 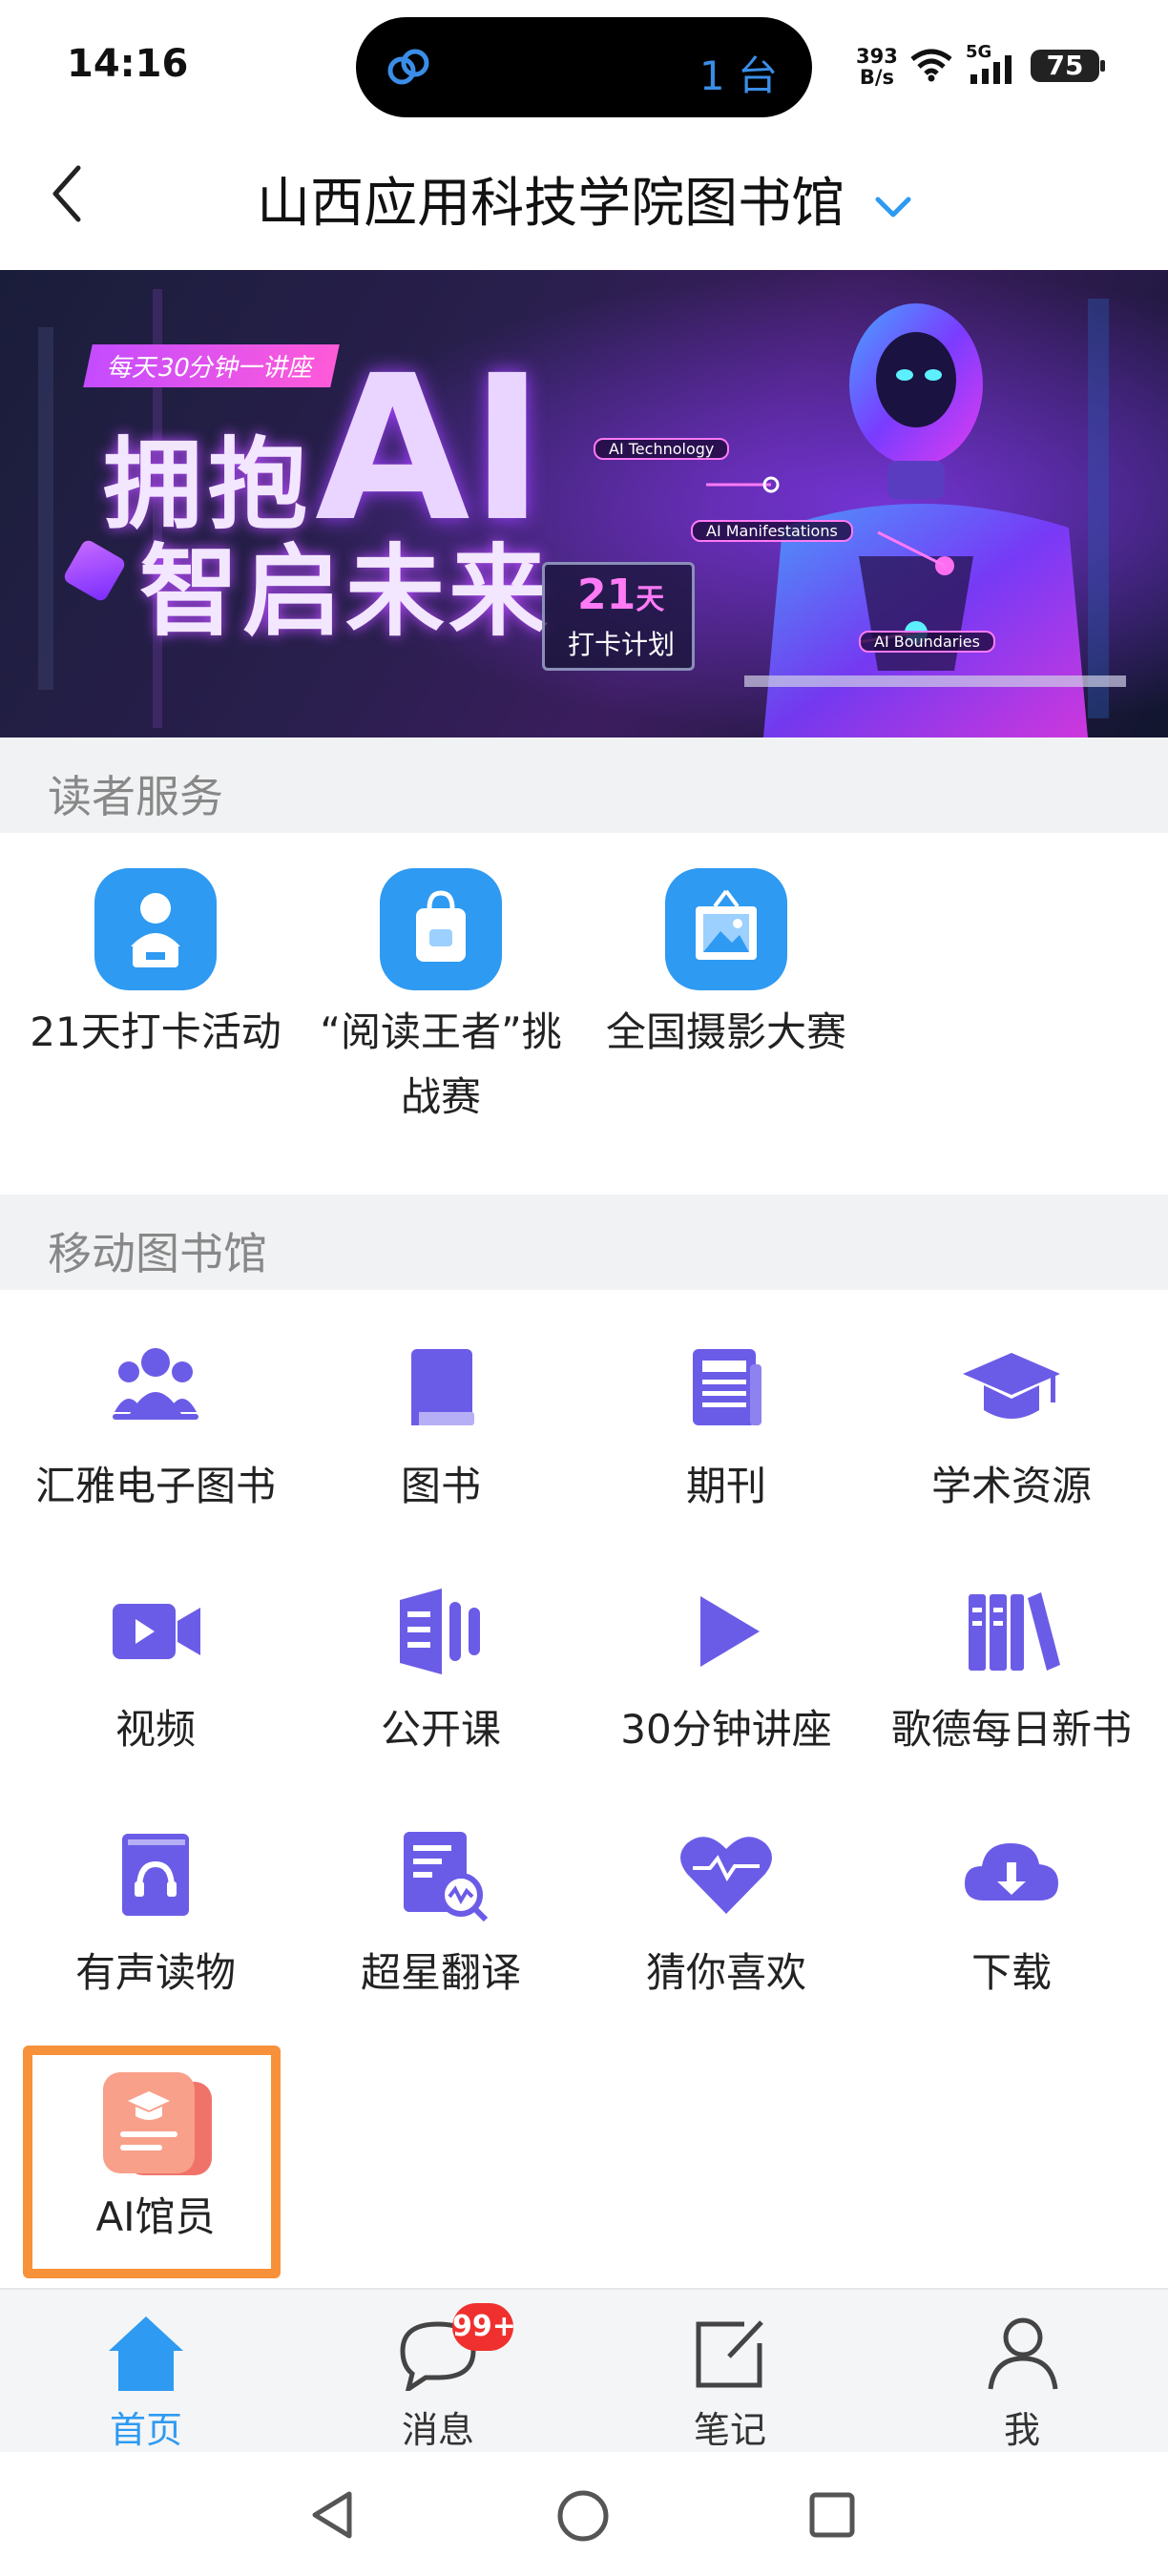 I want to click on section-title: 读者服务, so click(x=135, y=796).